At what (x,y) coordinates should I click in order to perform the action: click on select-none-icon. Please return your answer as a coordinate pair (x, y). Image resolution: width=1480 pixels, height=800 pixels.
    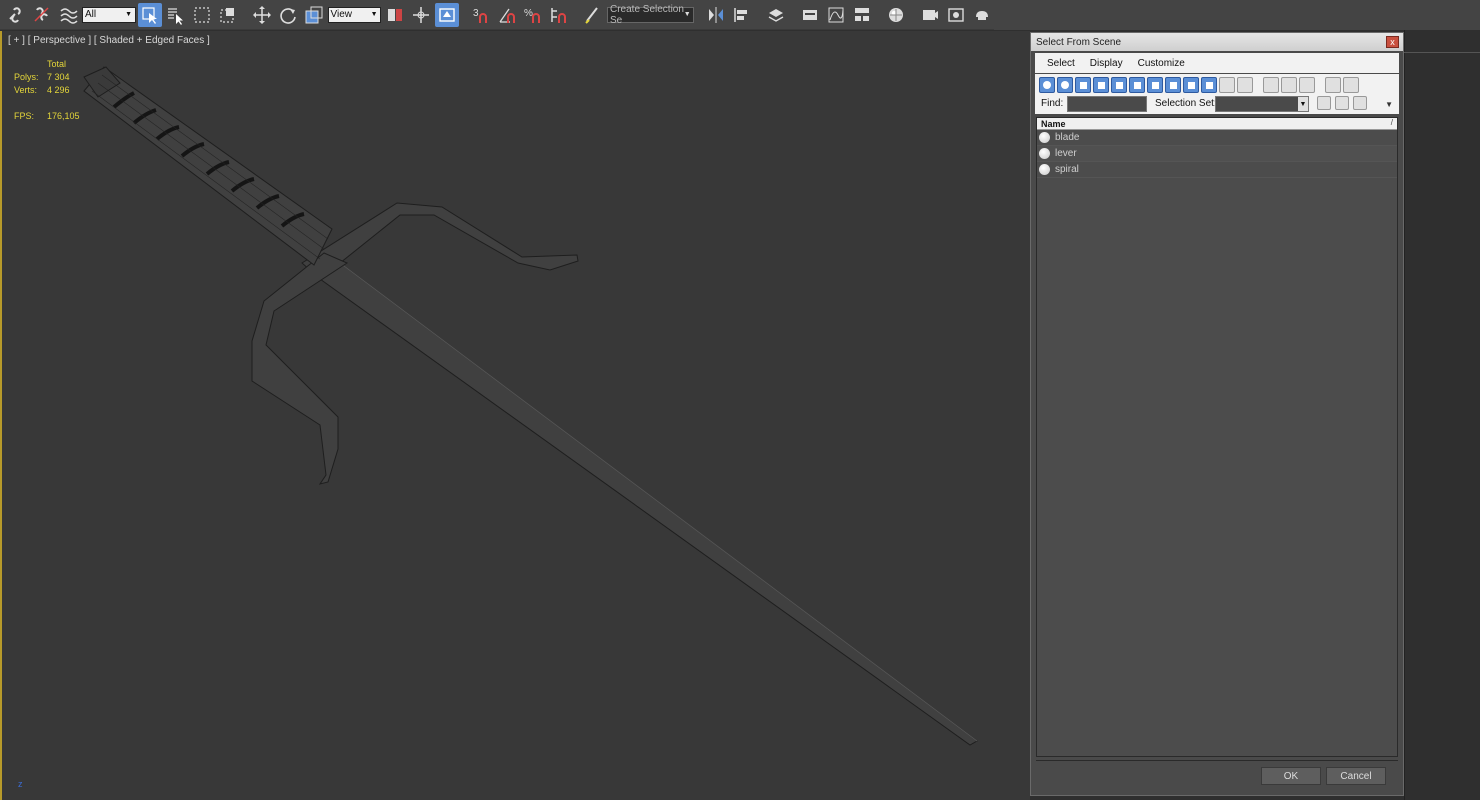
    Looking at the image, I should click on (1289, 85).